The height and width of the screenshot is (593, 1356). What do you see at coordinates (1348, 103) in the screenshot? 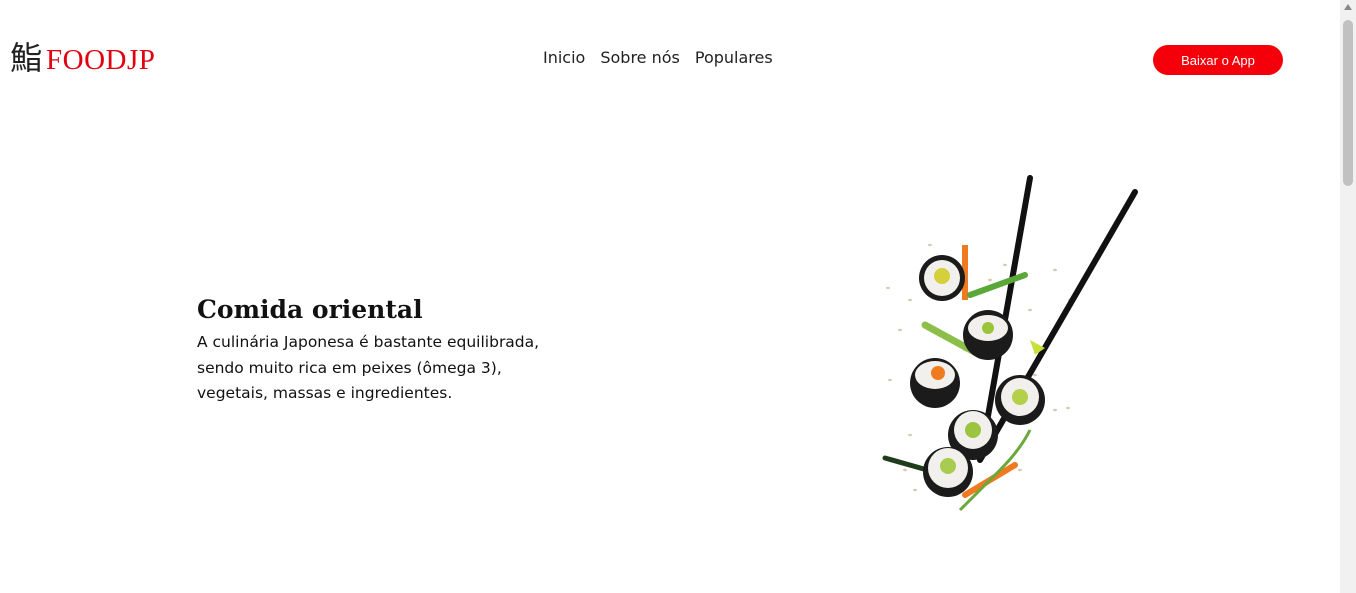
I see `scrollbar-thumb` at bounding box center [1348, 103].